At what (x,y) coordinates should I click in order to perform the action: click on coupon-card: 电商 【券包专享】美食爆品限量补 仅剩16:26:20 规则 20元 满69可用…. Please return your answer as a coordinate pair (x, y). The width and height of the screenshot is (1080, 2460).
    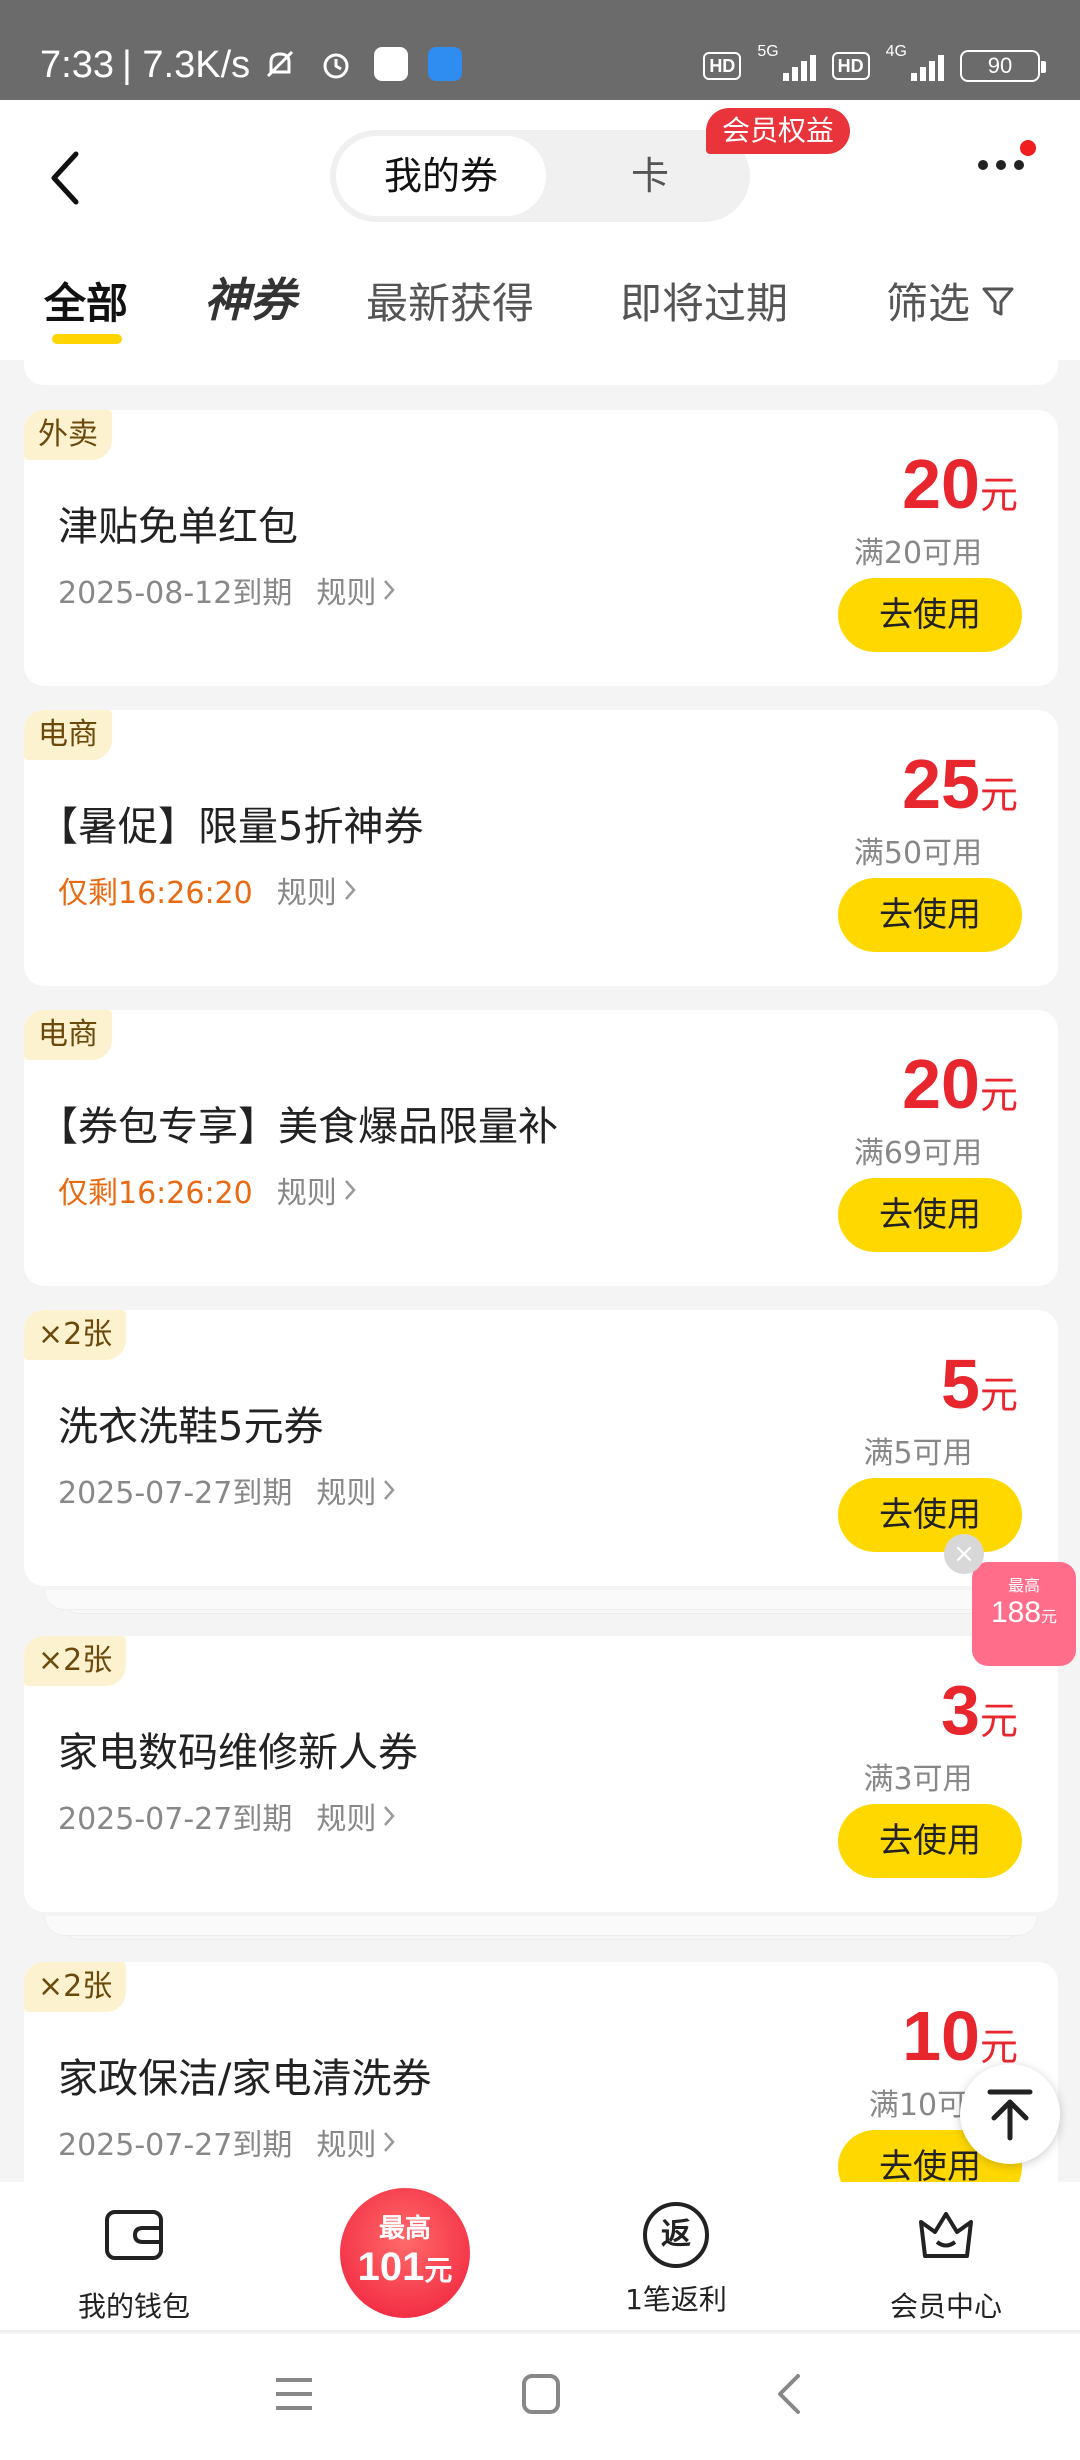
    Looking at the image, I should click on (541, 1148).